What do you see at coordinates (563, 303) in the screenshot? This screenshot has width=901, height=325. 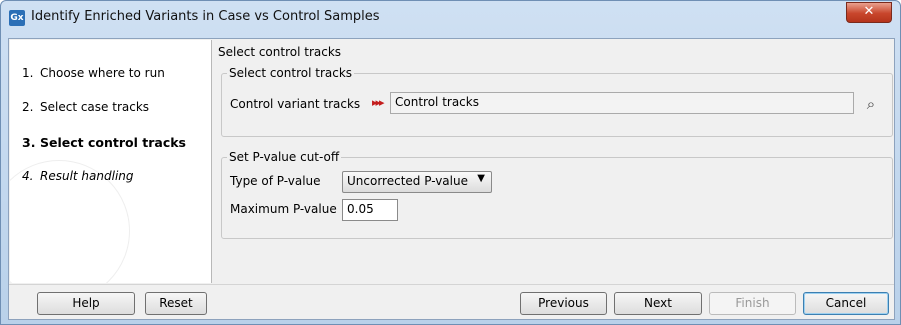 I see `previous-button: Previous` at bounding box center [563, 303].